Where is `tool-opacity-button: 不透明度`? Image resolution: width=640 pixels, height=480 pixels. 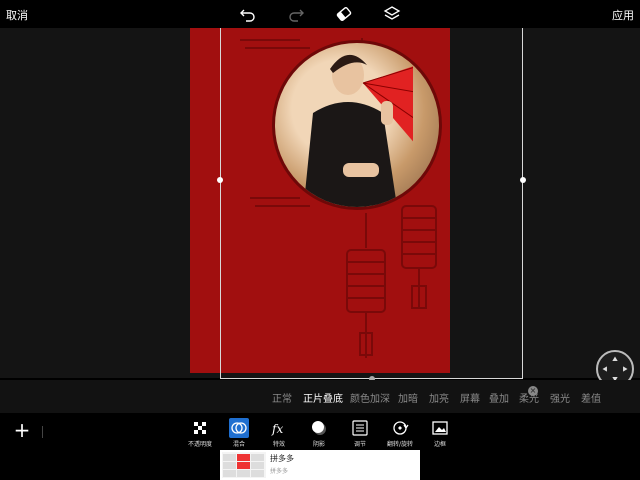
tool-opacity-button: 不透明度 is located at coordinates (200, 434).